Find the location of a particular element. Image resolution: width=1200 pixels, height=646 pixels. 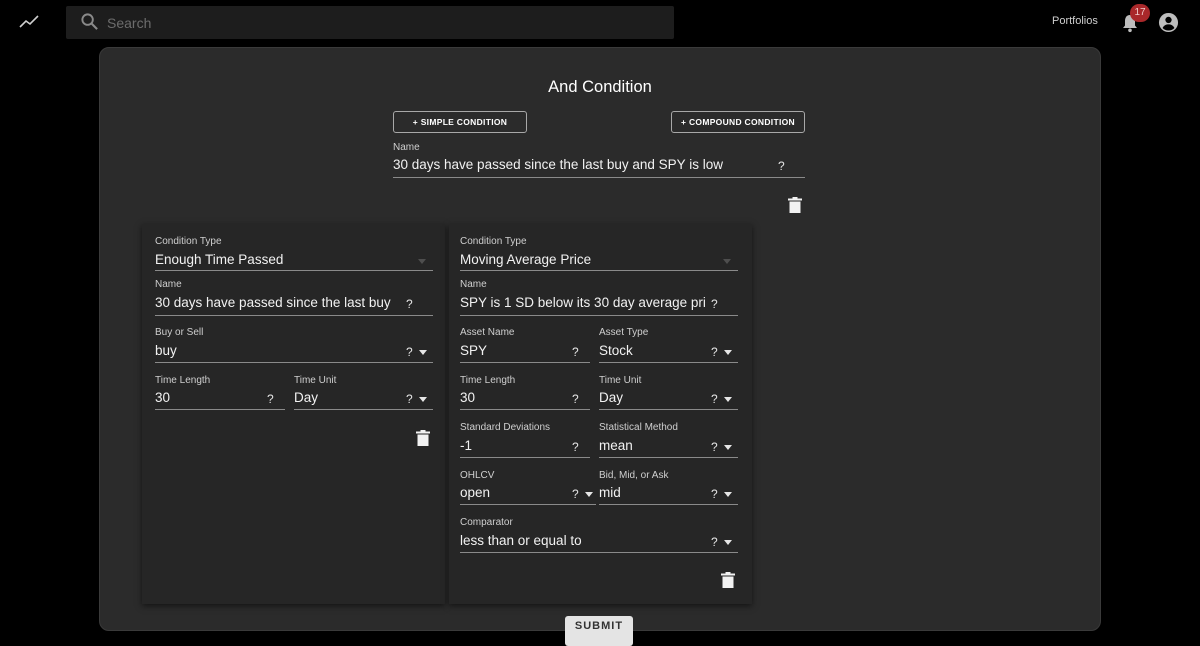

trending-line-icon is located at coordinates (29, 21).